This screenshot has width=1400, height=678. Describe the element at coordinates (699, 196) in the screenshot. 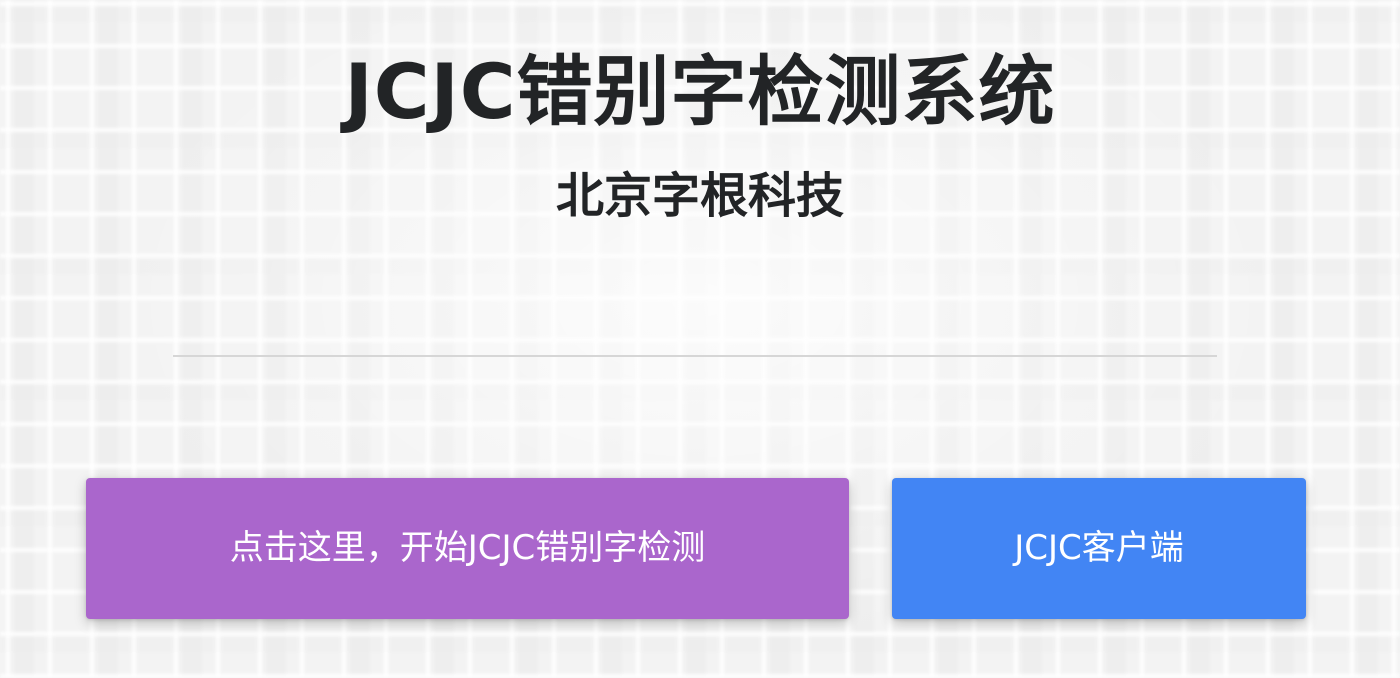

I see `company-name: 北京字根科技` at that location.